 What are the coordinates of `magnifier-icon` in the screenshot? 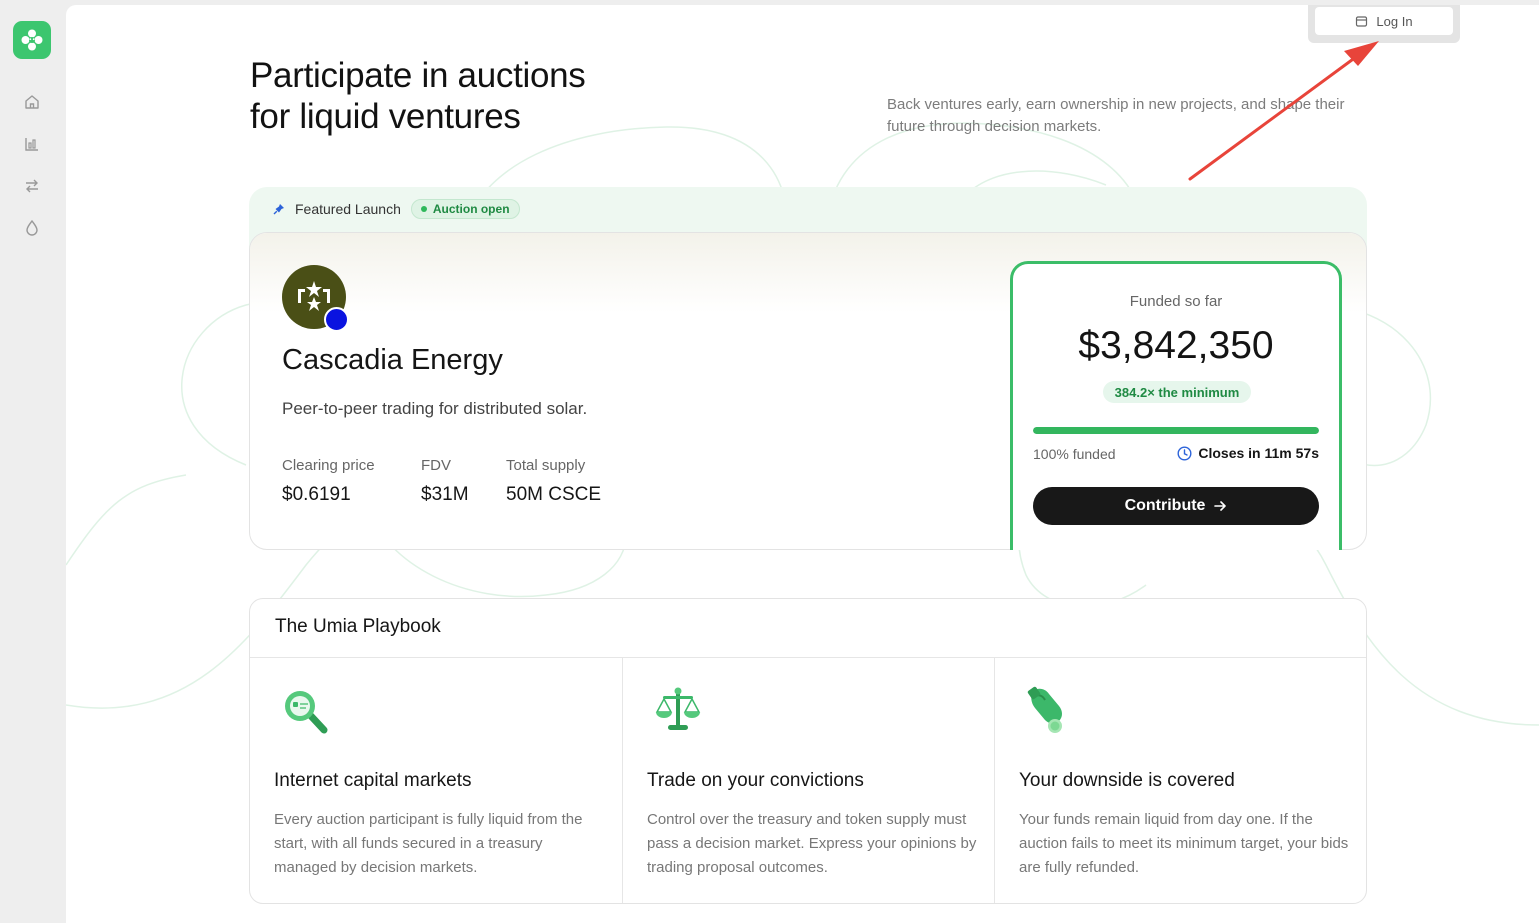 It's located at (306, 712).